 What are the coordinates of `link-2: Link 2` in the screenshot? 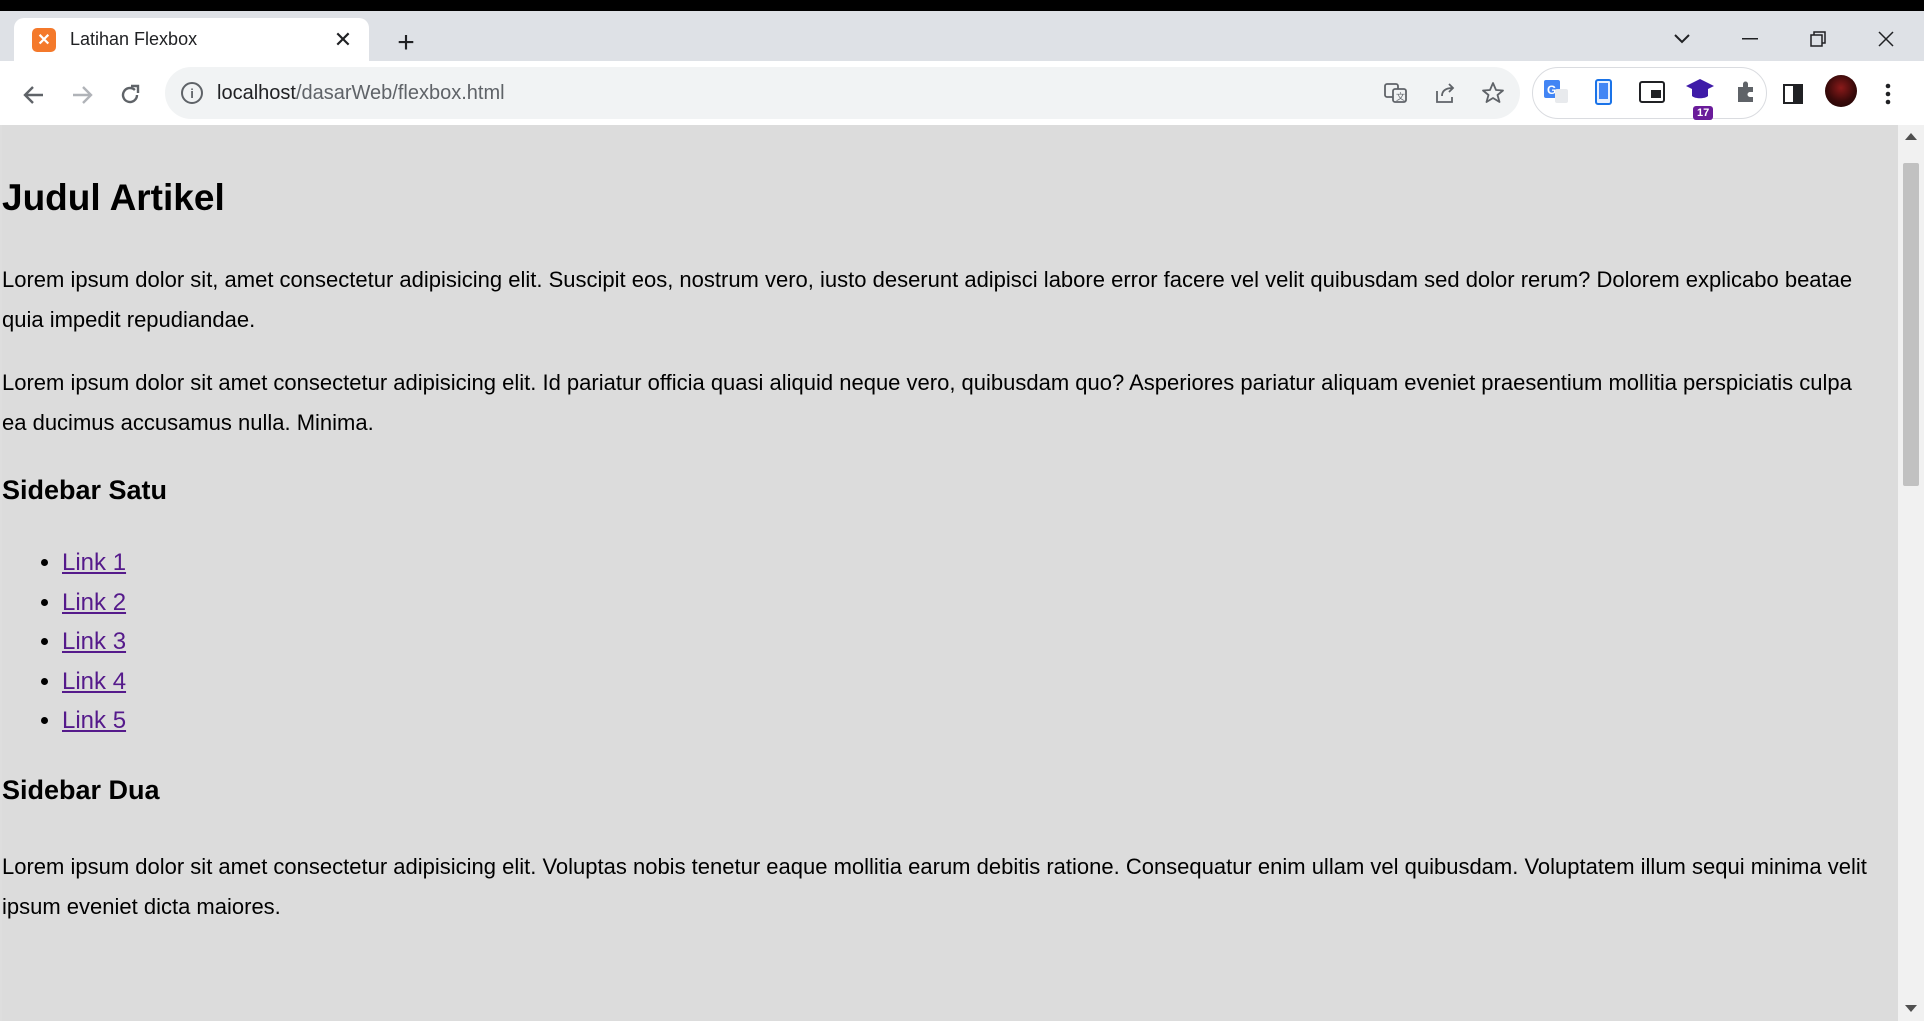 It's located at (94, 602).